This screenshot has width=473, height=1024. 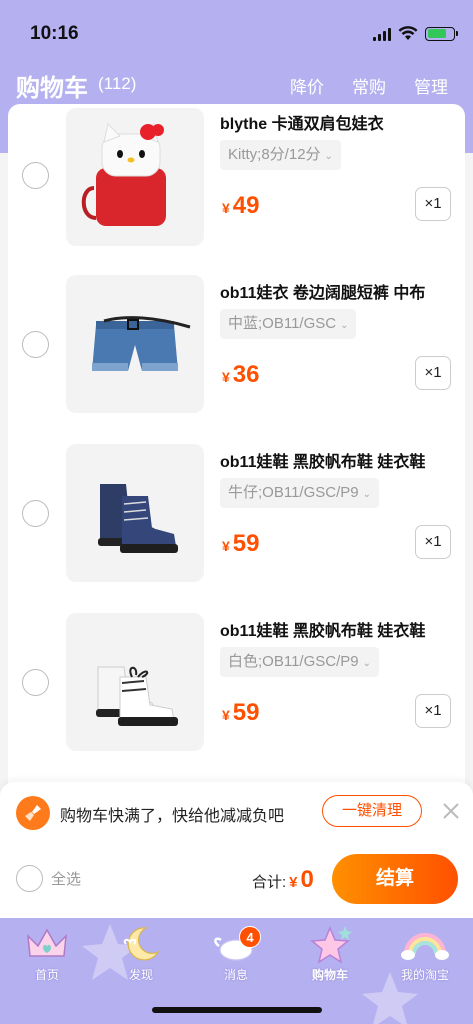 I want to click on status-bar: 10:16, so click(x=236, y=35).